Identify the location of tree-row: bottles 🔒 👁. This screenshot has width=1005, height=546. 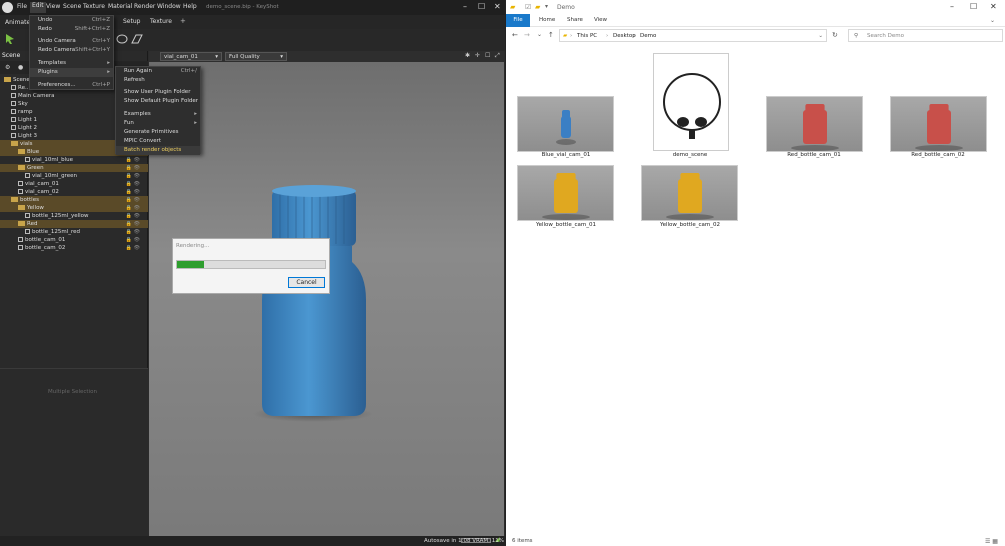
(74, 200).